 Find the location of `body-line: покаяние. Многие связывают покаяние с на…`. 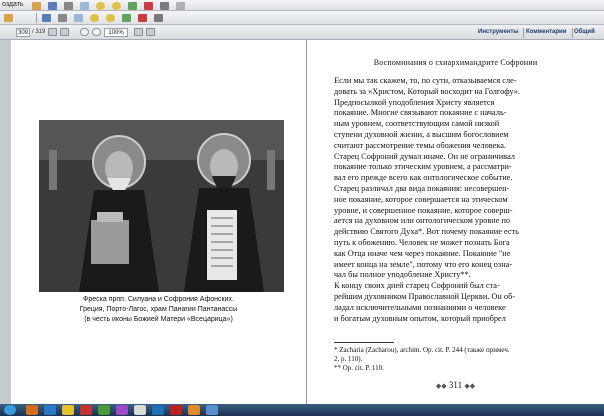

body-line: покаяние. Многие связывают покаяние с на… is located at coordinates (420, 113).